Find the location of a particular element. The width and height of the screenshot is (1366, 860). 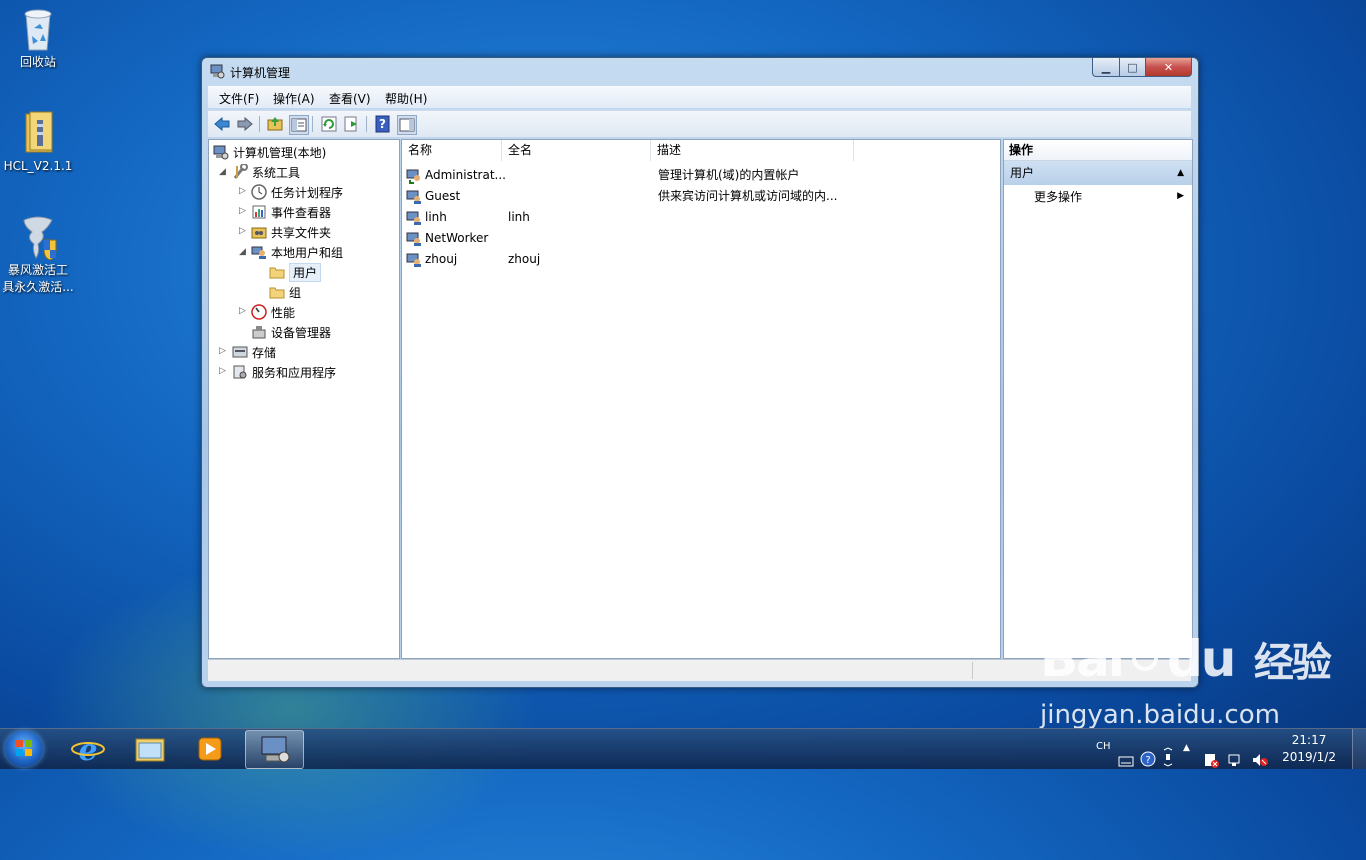

forward-arrow-icon is located at coordinates (245, 124).